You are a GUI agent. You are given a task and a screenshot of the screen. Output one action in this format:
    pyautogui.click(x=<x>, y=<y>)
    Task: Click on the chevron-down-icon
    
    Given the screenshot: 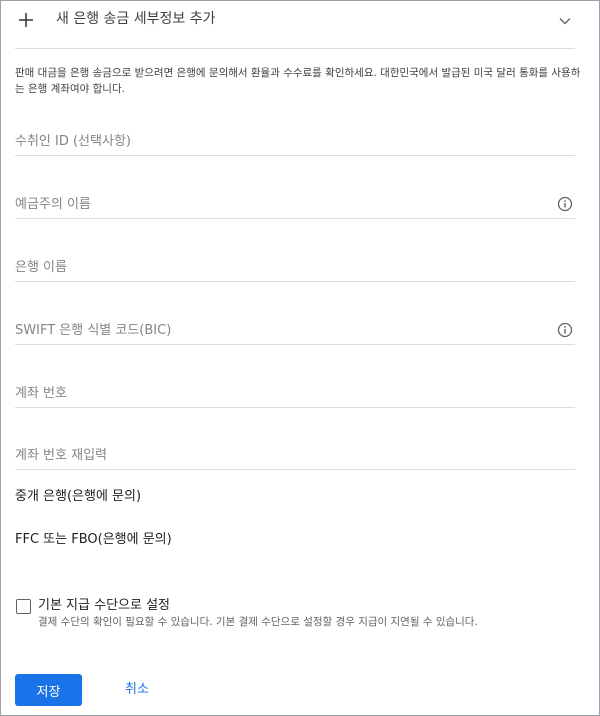 What is the action you would take?
    pyautogui.click(x=565, y=21)
    